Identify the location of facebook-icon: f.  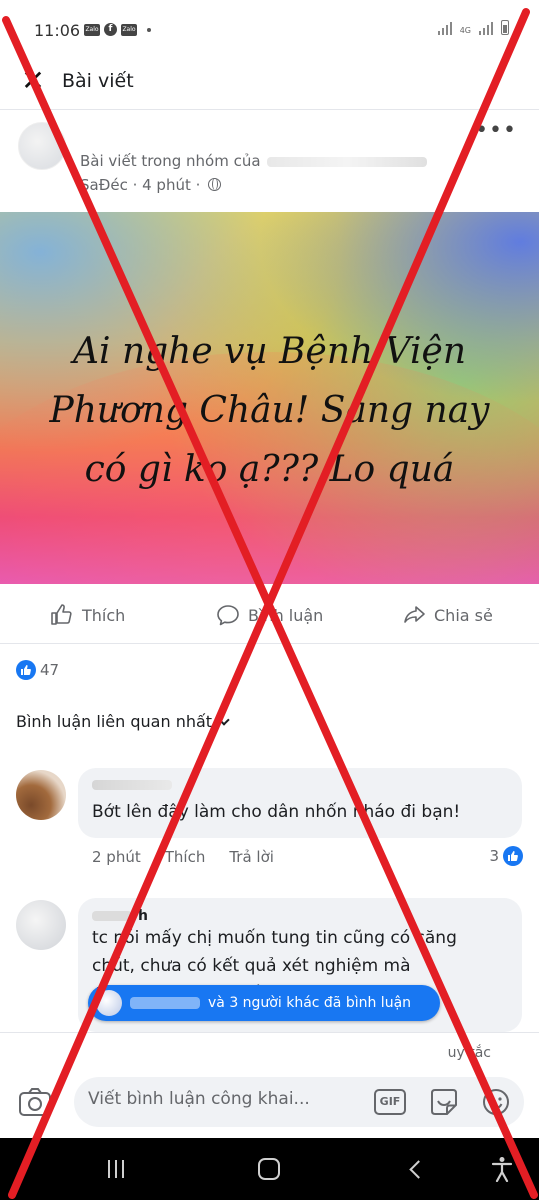
(110, 29).